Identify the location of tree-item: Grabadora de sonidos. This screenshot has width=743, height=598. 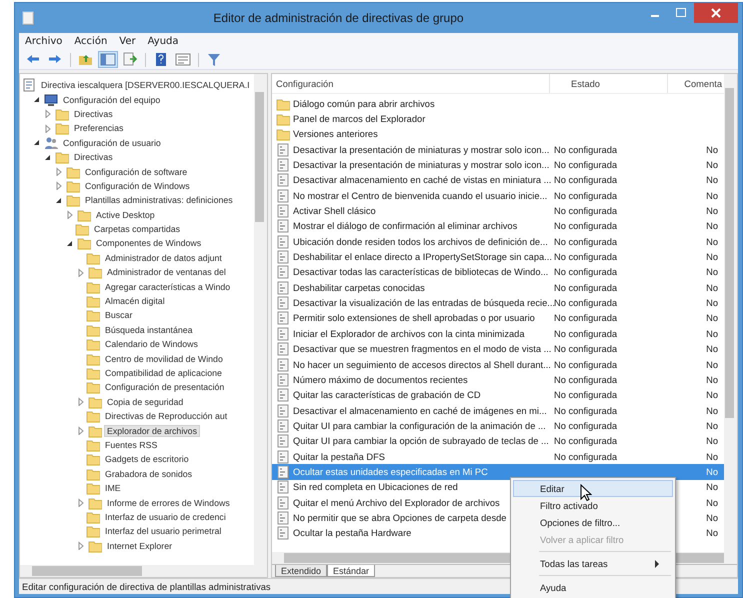
(148, 473).